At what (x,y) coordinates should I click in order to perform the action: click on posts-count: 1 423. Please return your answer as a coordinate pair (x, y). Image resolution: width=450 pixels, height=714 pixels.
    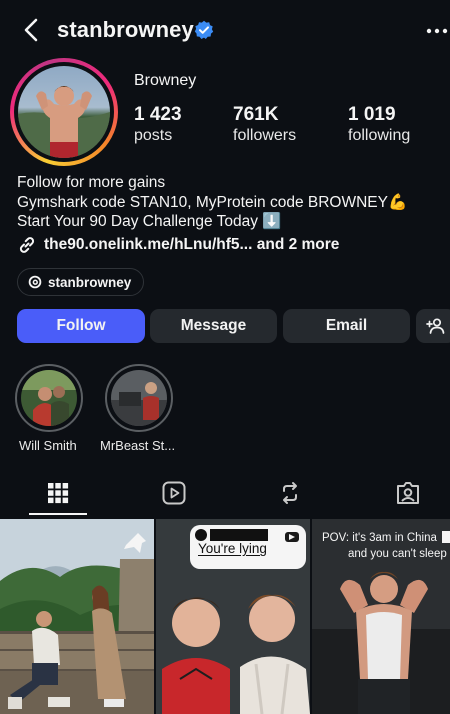
    Looking at the image, I should click on (158, 114).